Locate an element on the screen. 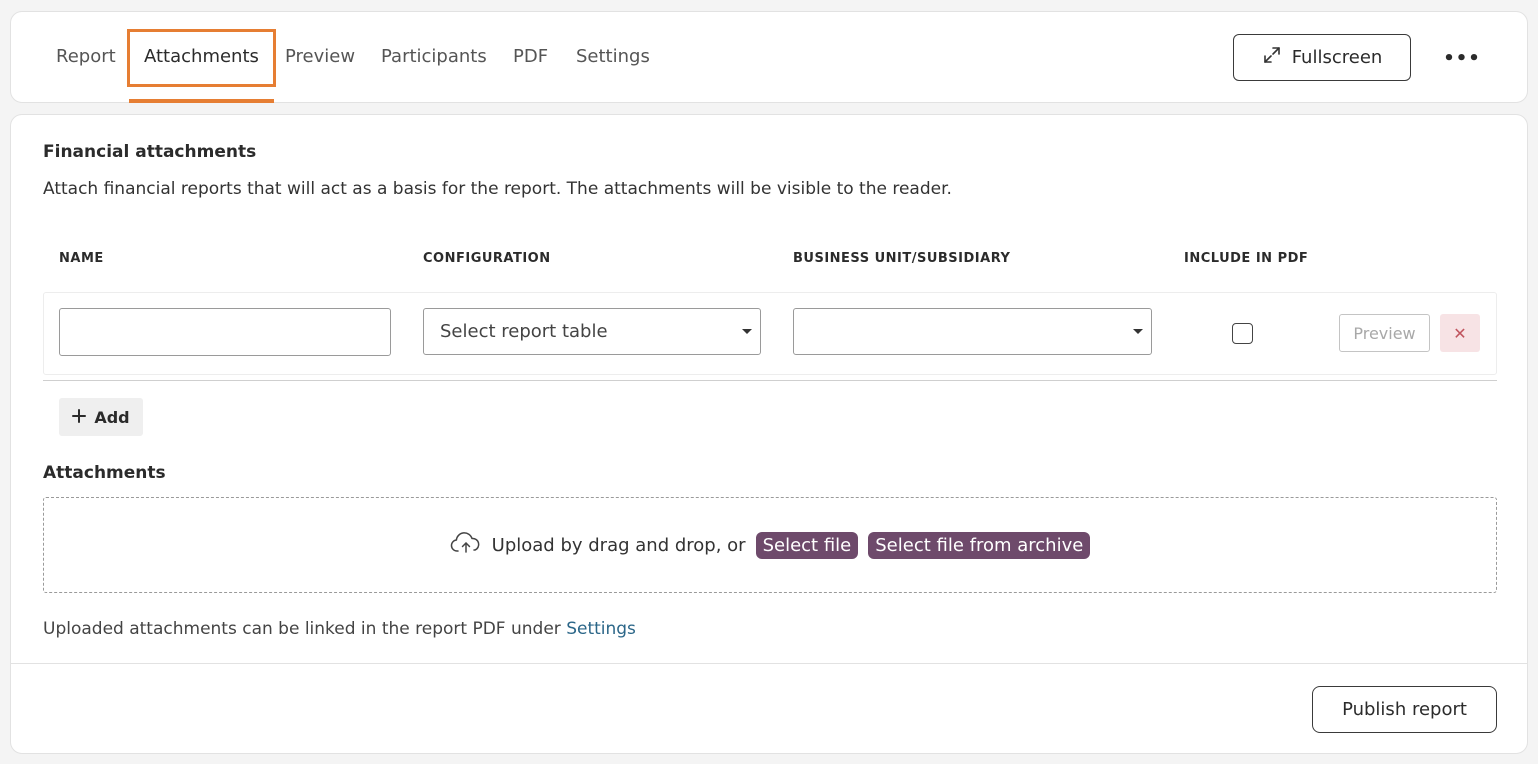 The width and height of the screenshot is (1538, 764). footer-divider is located at coordinates (769, 663).